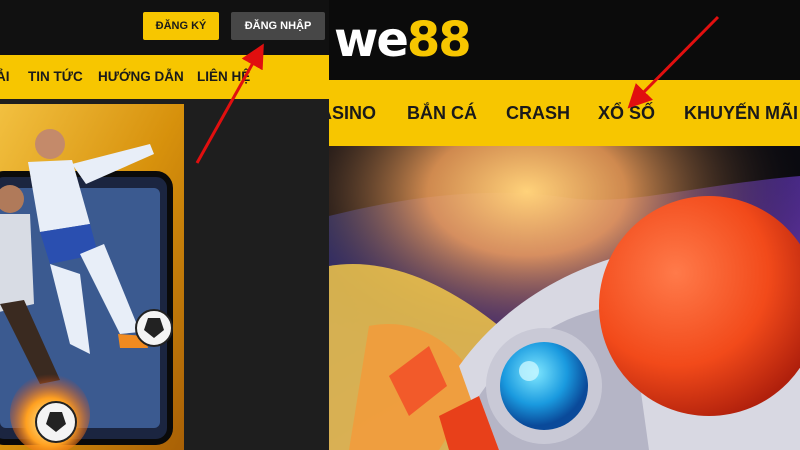  I want to click on nav-item-xo-so: XỔ SỐ, so click(626, 113).